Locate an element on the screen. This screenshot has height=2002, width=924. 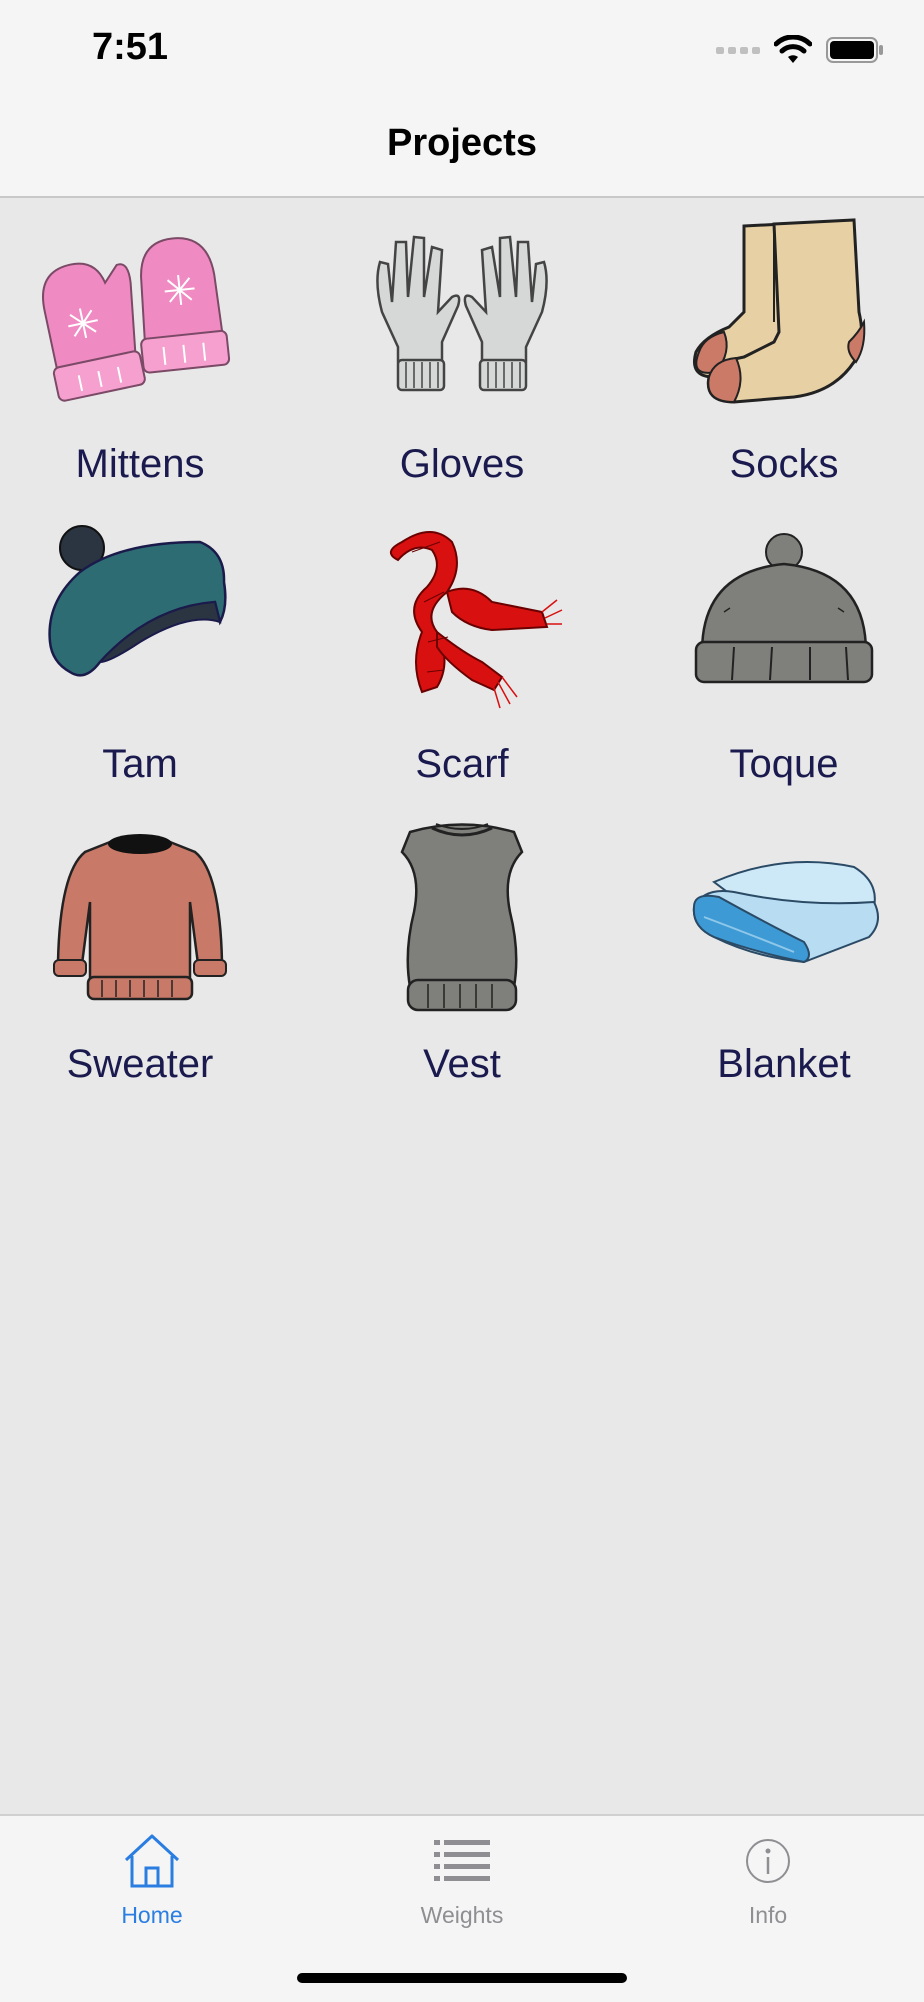
sweater-icon is located at coordinates (140, 917).